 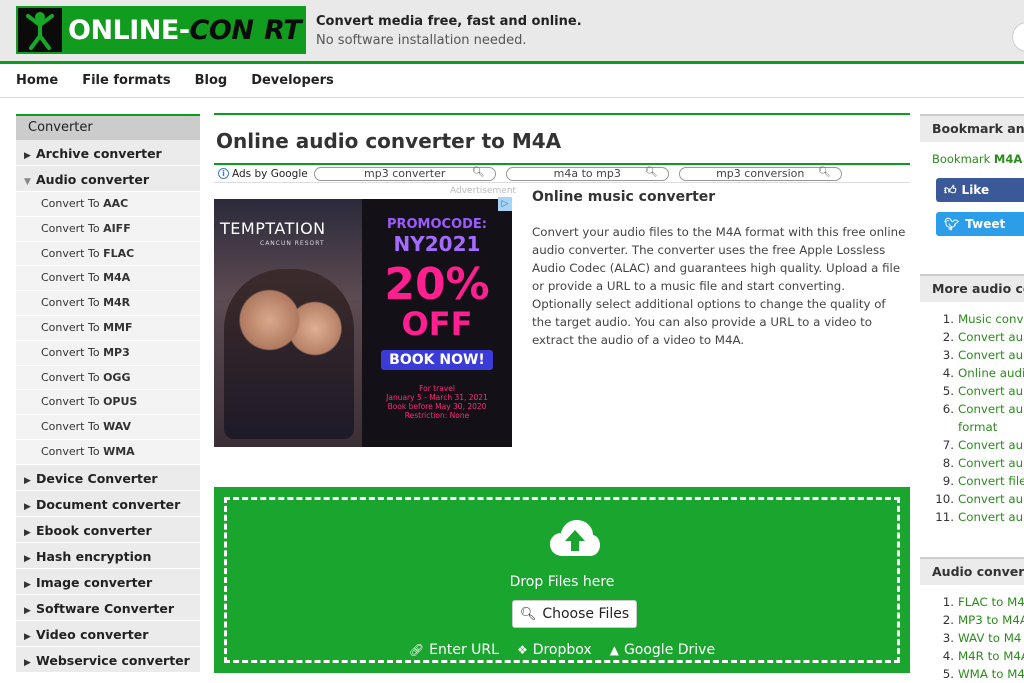 I want to click on sidebar-subitem-mmf: Convert To MMF, so click(x=108, y=328).